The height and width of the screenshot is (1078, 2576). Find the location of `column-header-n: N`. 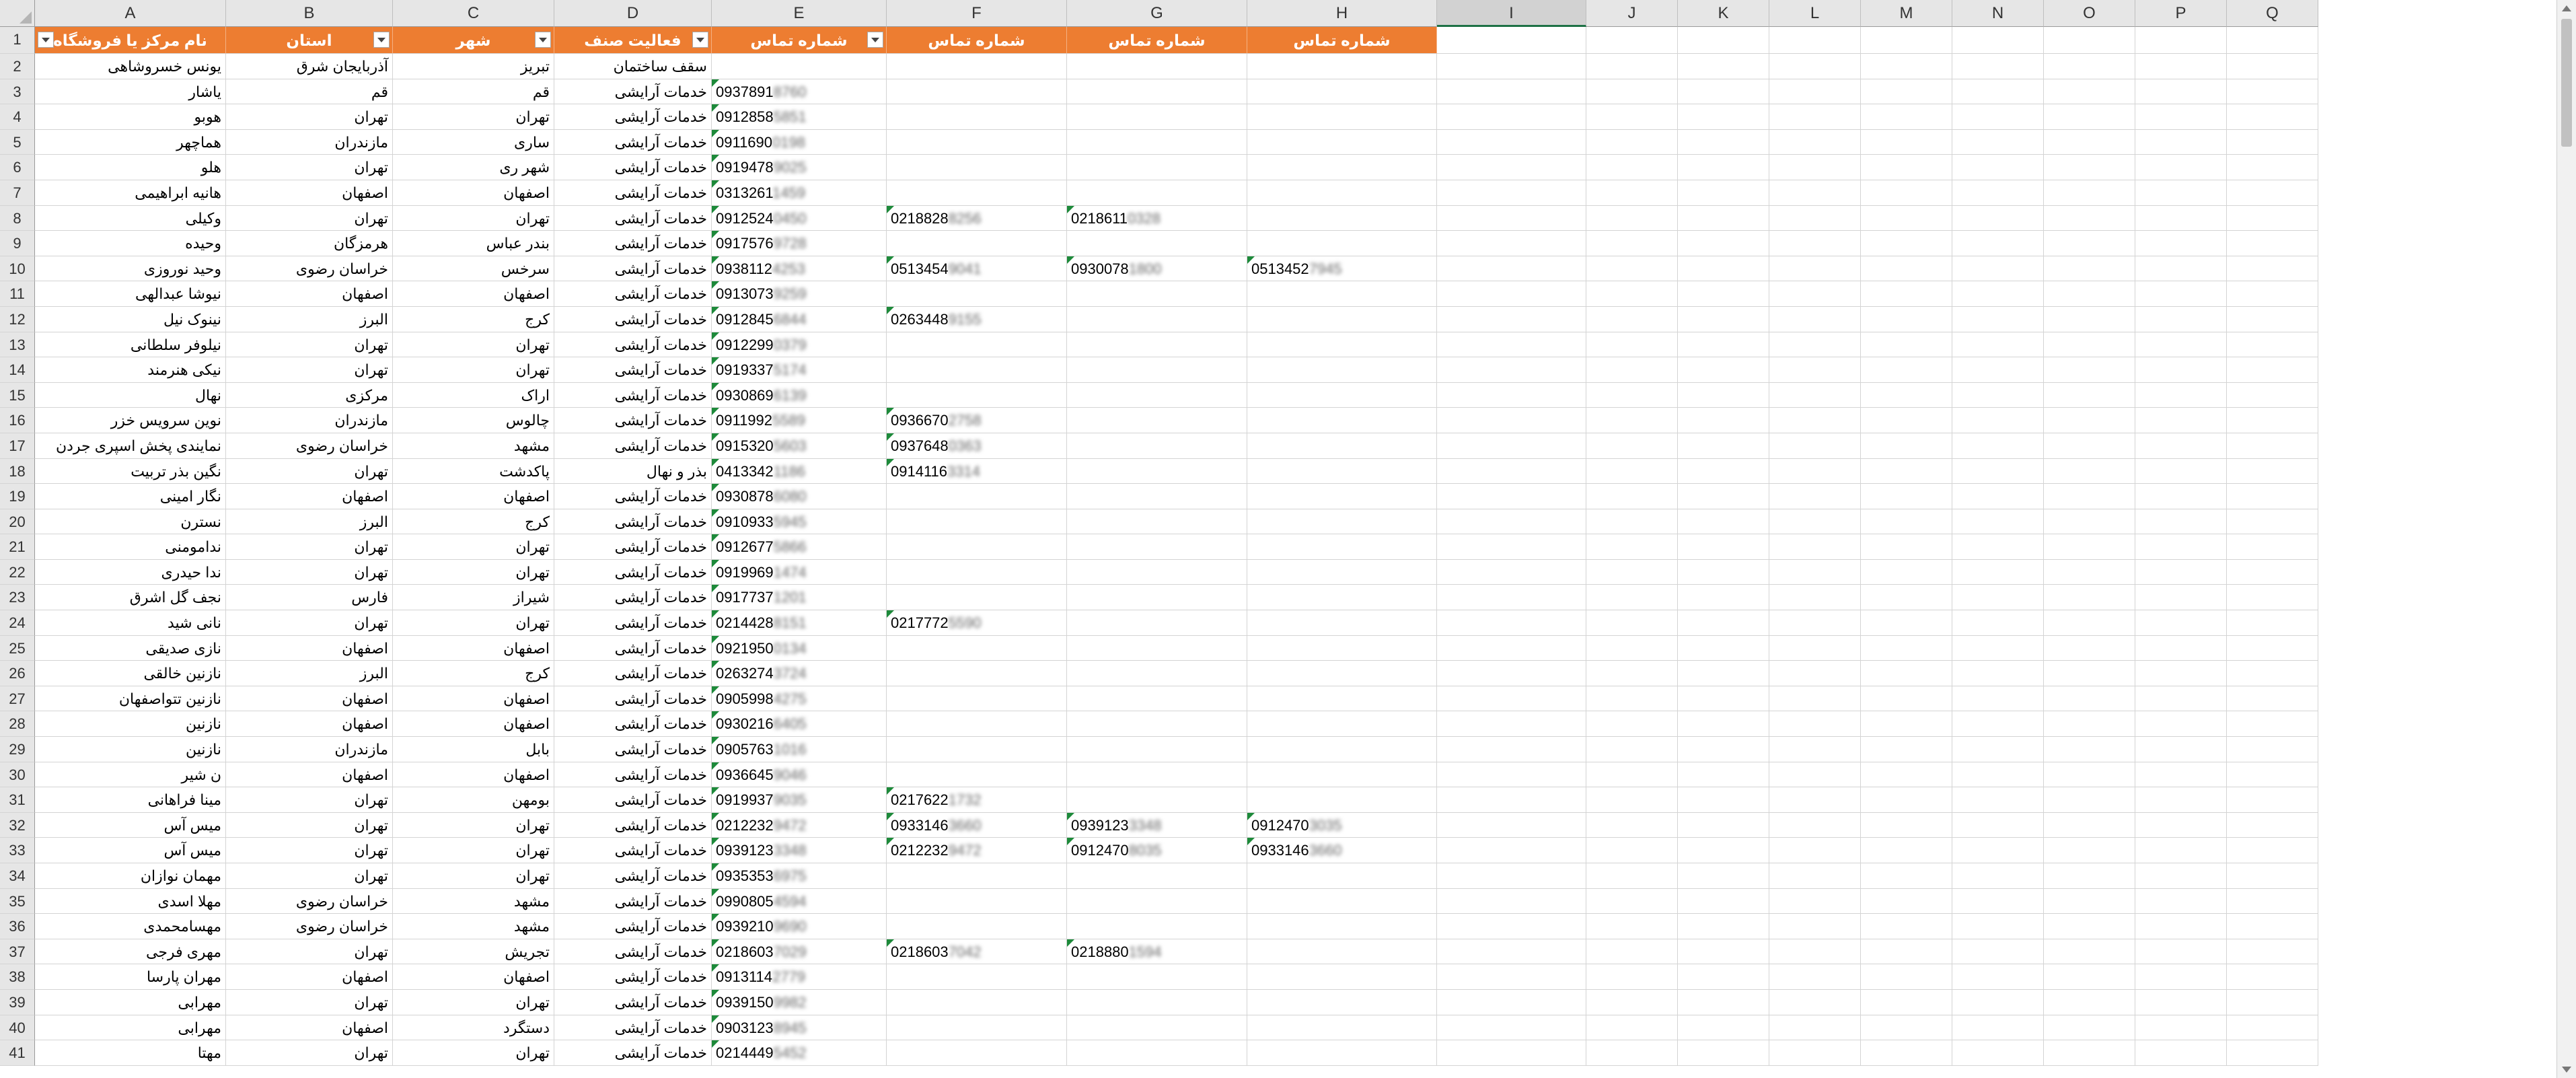

column-header-n: N is located at coordinates (1998, 13).